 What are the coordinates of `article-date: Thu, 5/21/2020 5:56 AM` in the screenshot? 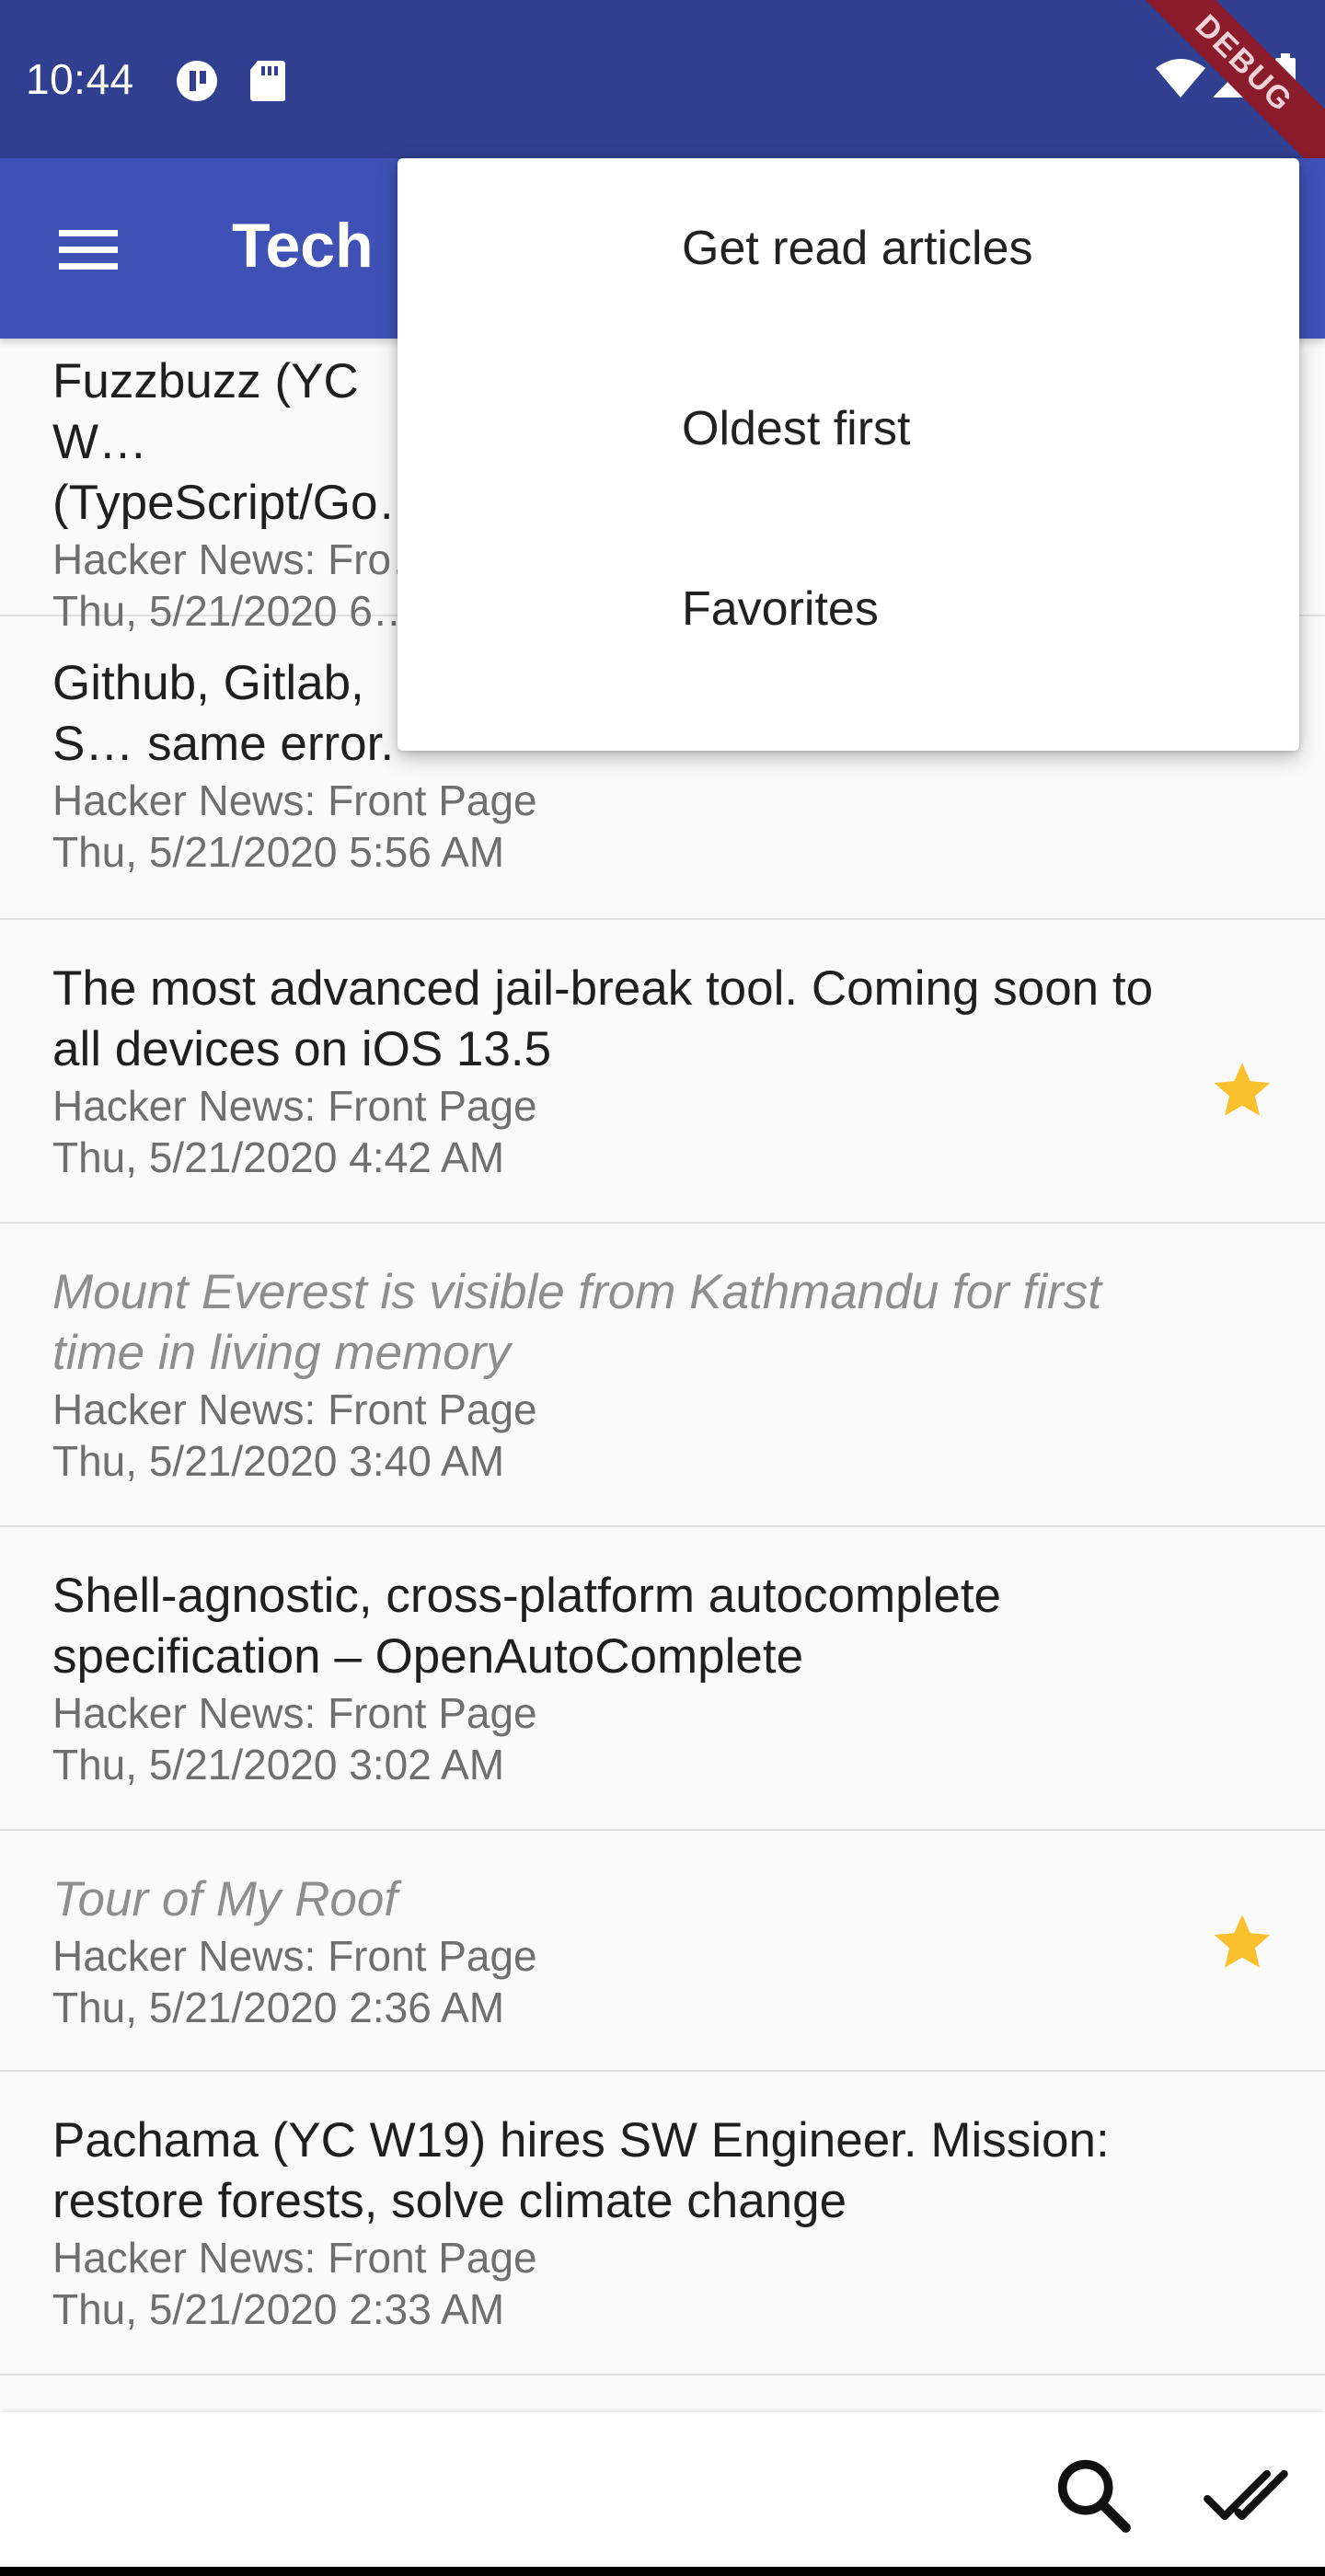 It's located at (278, 852).